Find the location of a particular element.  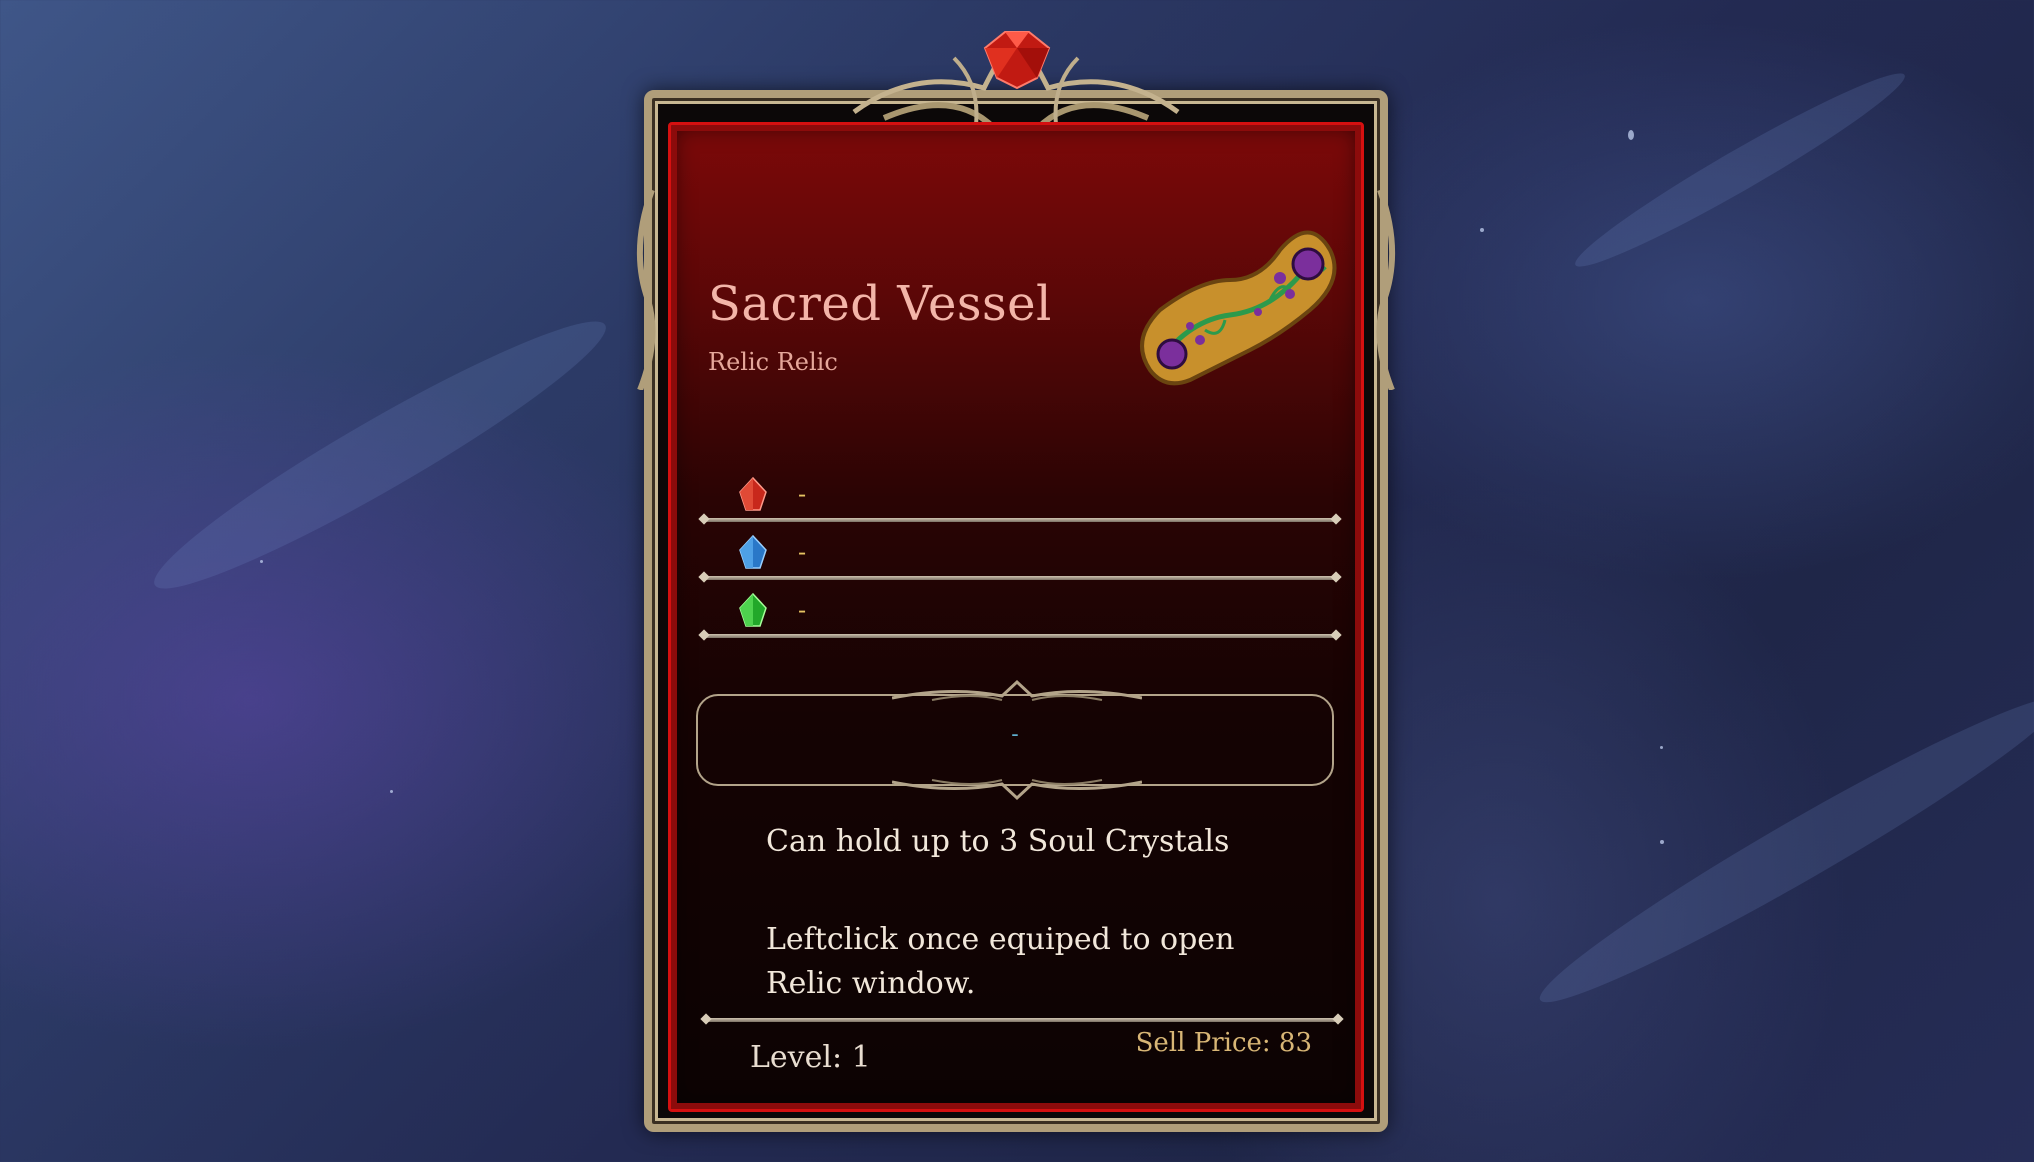

green-crystal-icon is located at coordinates (753, 609).